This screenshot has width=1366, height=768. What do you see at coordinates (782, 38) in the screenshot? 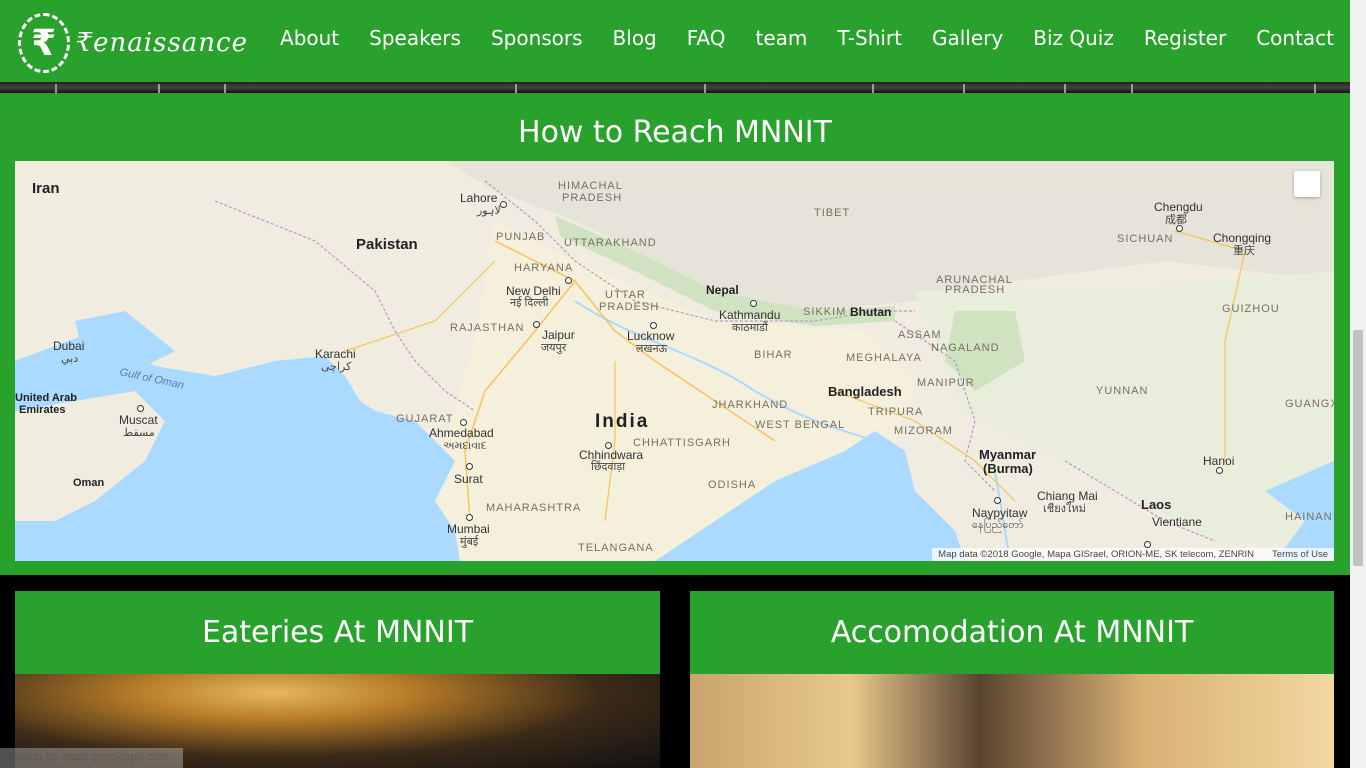
I see `nav-team: team` at bounding box center [782, 38].